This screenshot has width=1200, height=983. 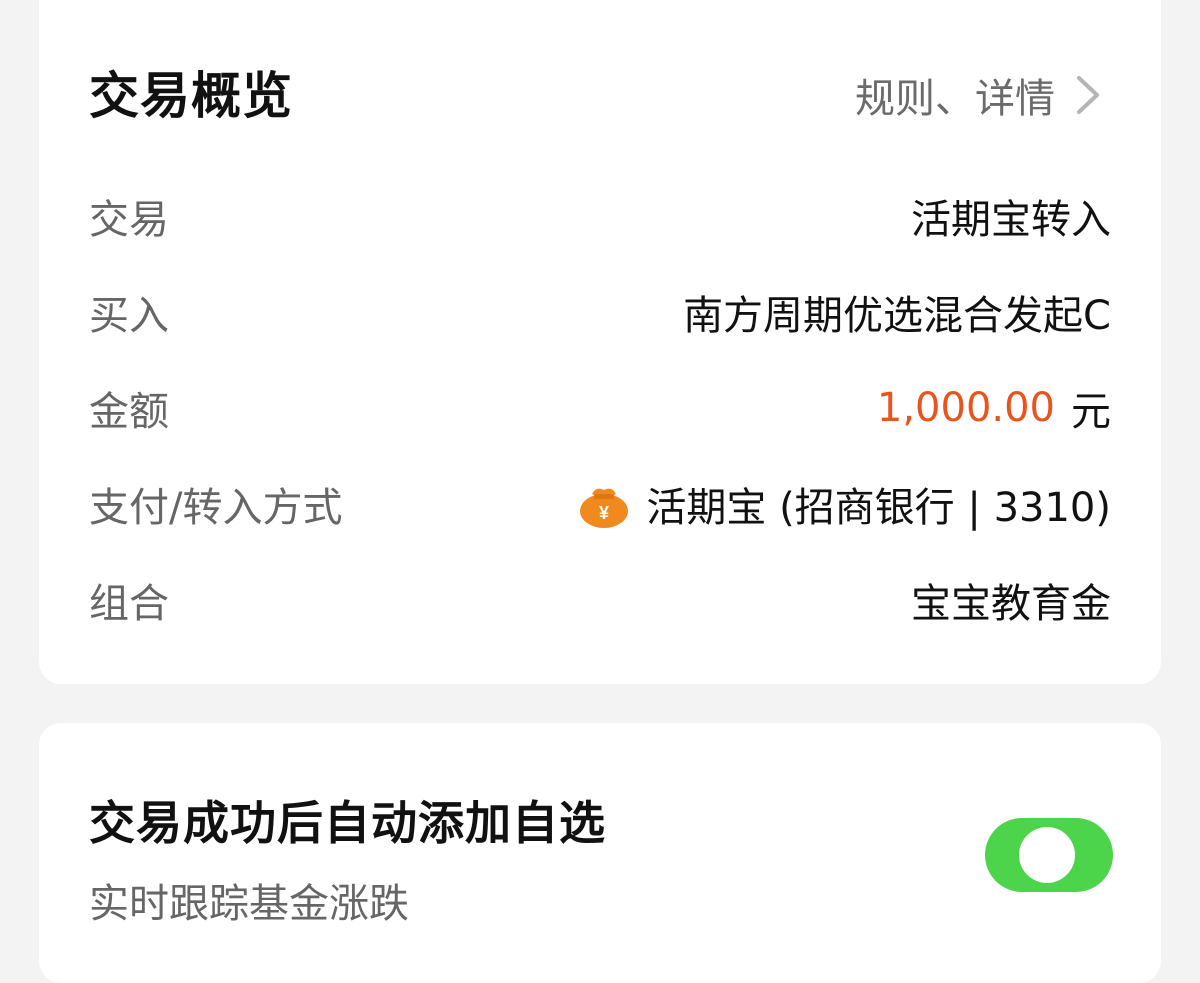 I want to click on row-trade: 交易 活期宝转入, so click(x=600, y=216).